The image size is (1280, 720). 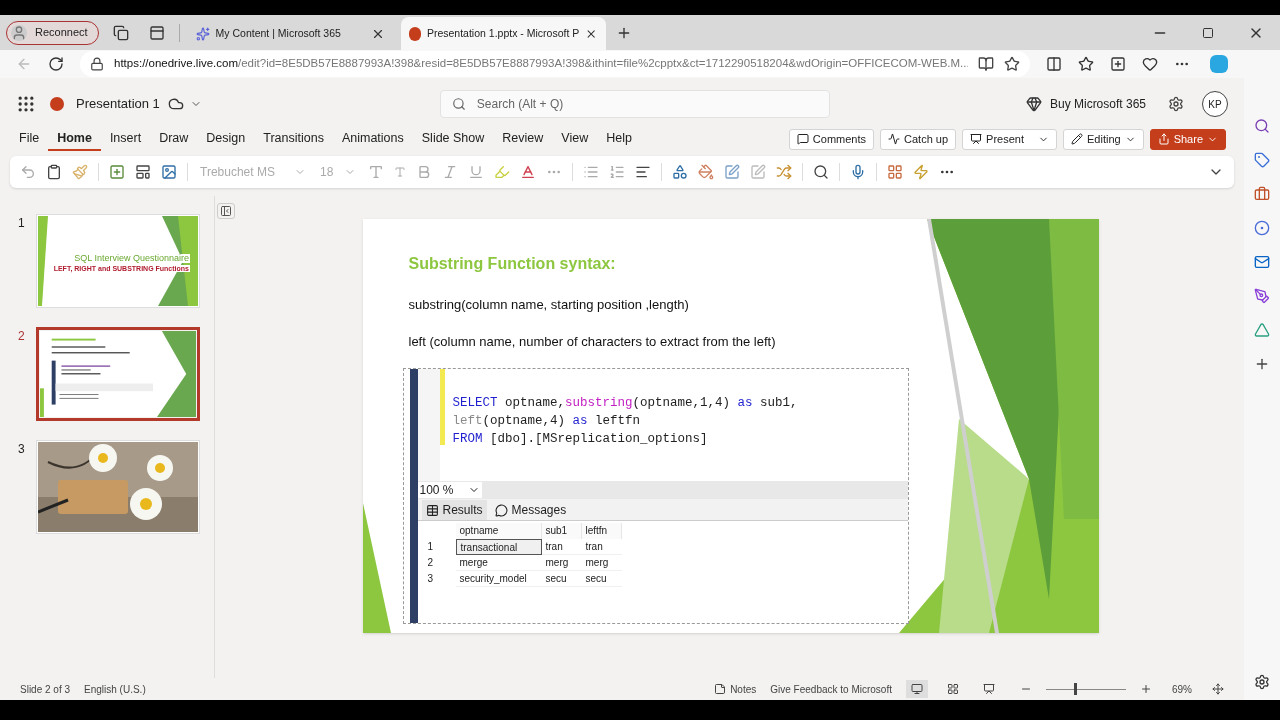 What do you see at coordinates (1215, 104) in the screenshot?
I see `avatar: KP` at bounding box center [1215, 104].